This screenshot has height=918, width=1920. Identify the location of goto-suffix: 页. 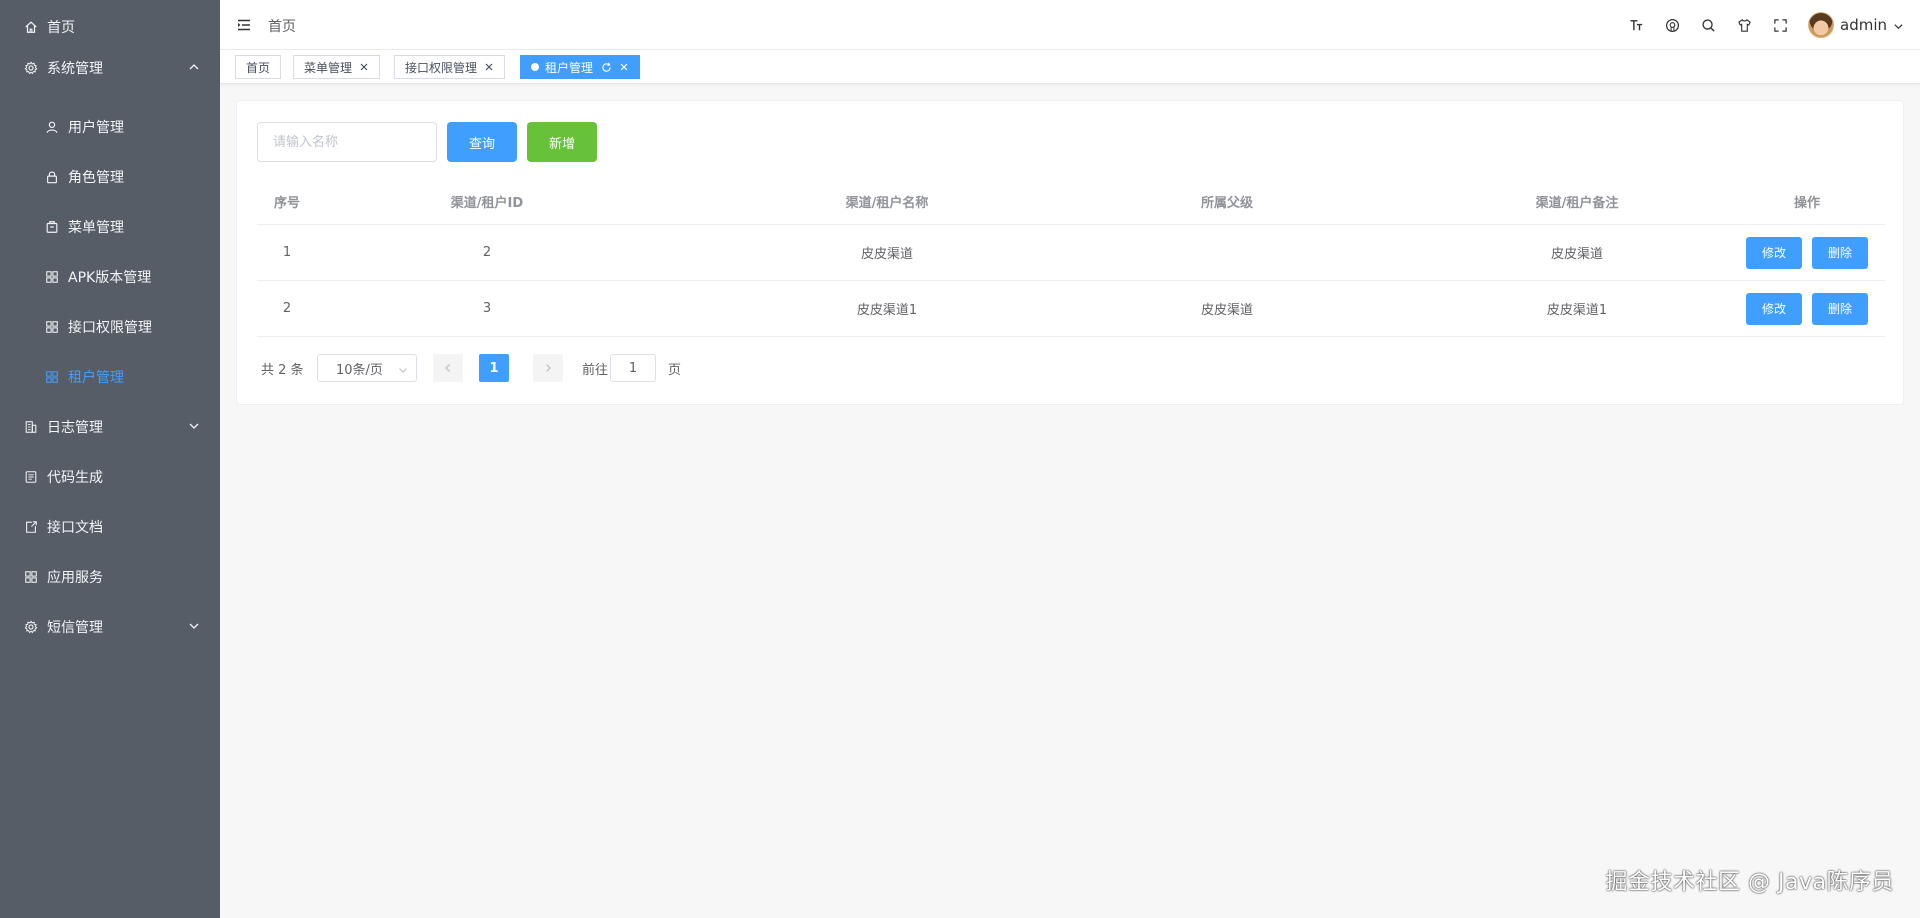
(675, 370).